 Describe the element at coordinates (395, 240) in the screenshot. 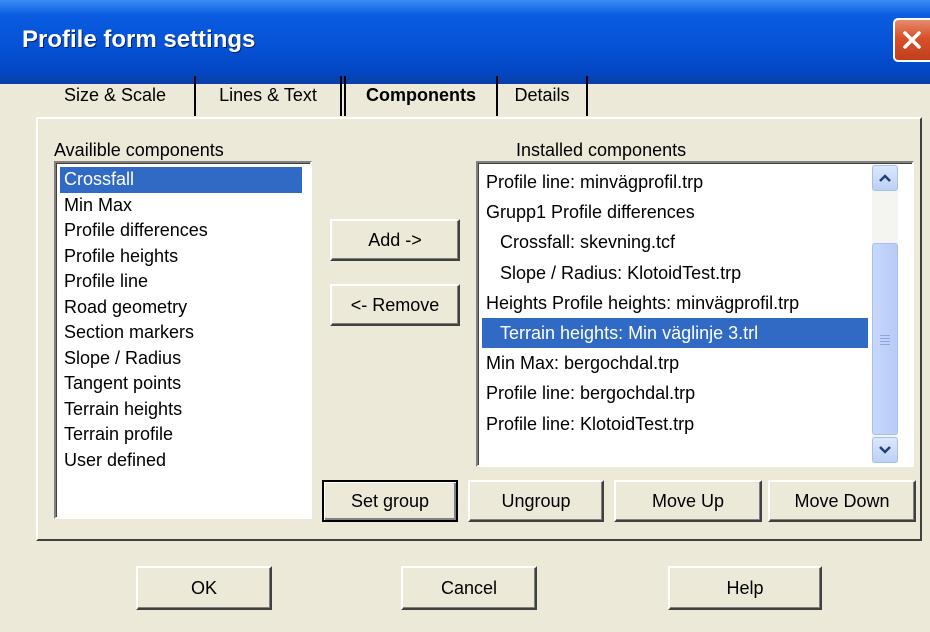

I see `add-button: Add ->` at that location.